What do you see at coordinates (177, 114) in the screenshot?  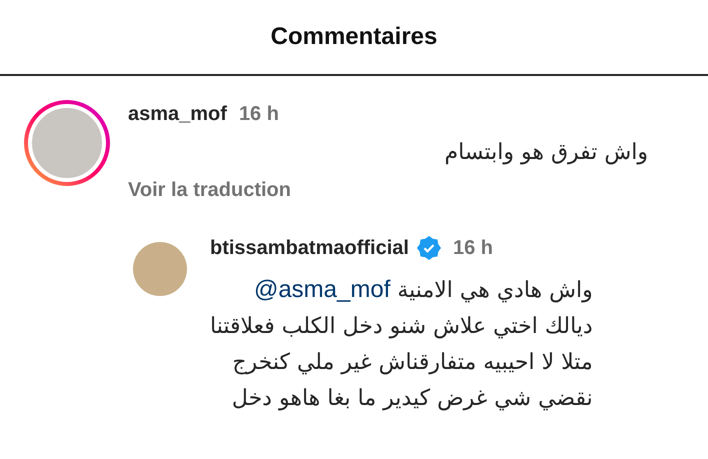 I see `username: asma_mof` at bounding box center [177, 114].